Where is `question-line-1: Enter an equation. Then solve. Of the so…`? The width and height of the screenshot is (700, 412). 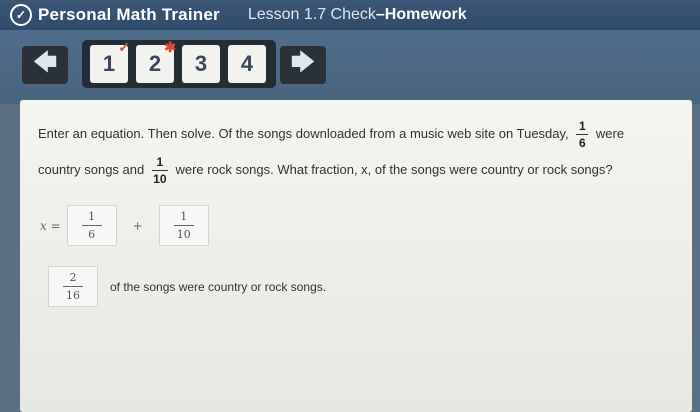 question-line-1: Enter an equation. Then solve. Of the so… is located at coordinates (331, 134).